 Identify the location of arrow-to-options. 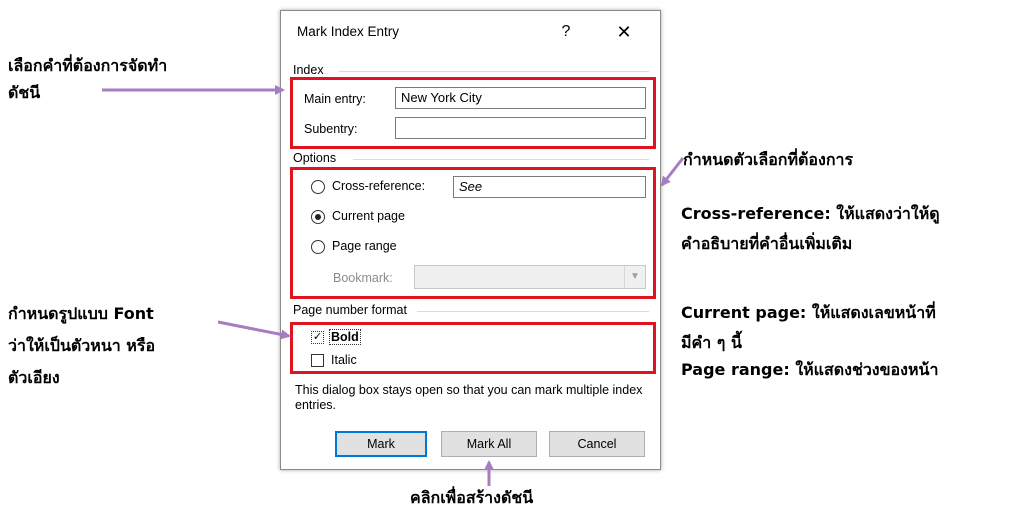
(672, 172).